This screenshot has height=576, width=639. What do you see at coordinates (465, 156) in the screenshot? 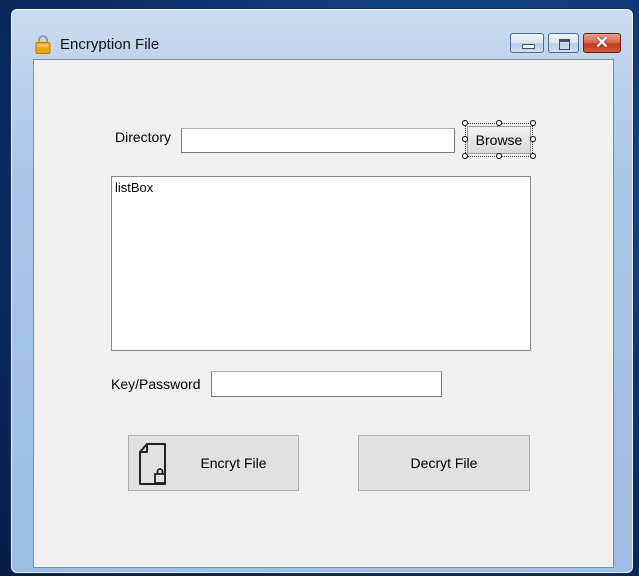
I see `resize-handle-sw` at bounding box center [465, 156].